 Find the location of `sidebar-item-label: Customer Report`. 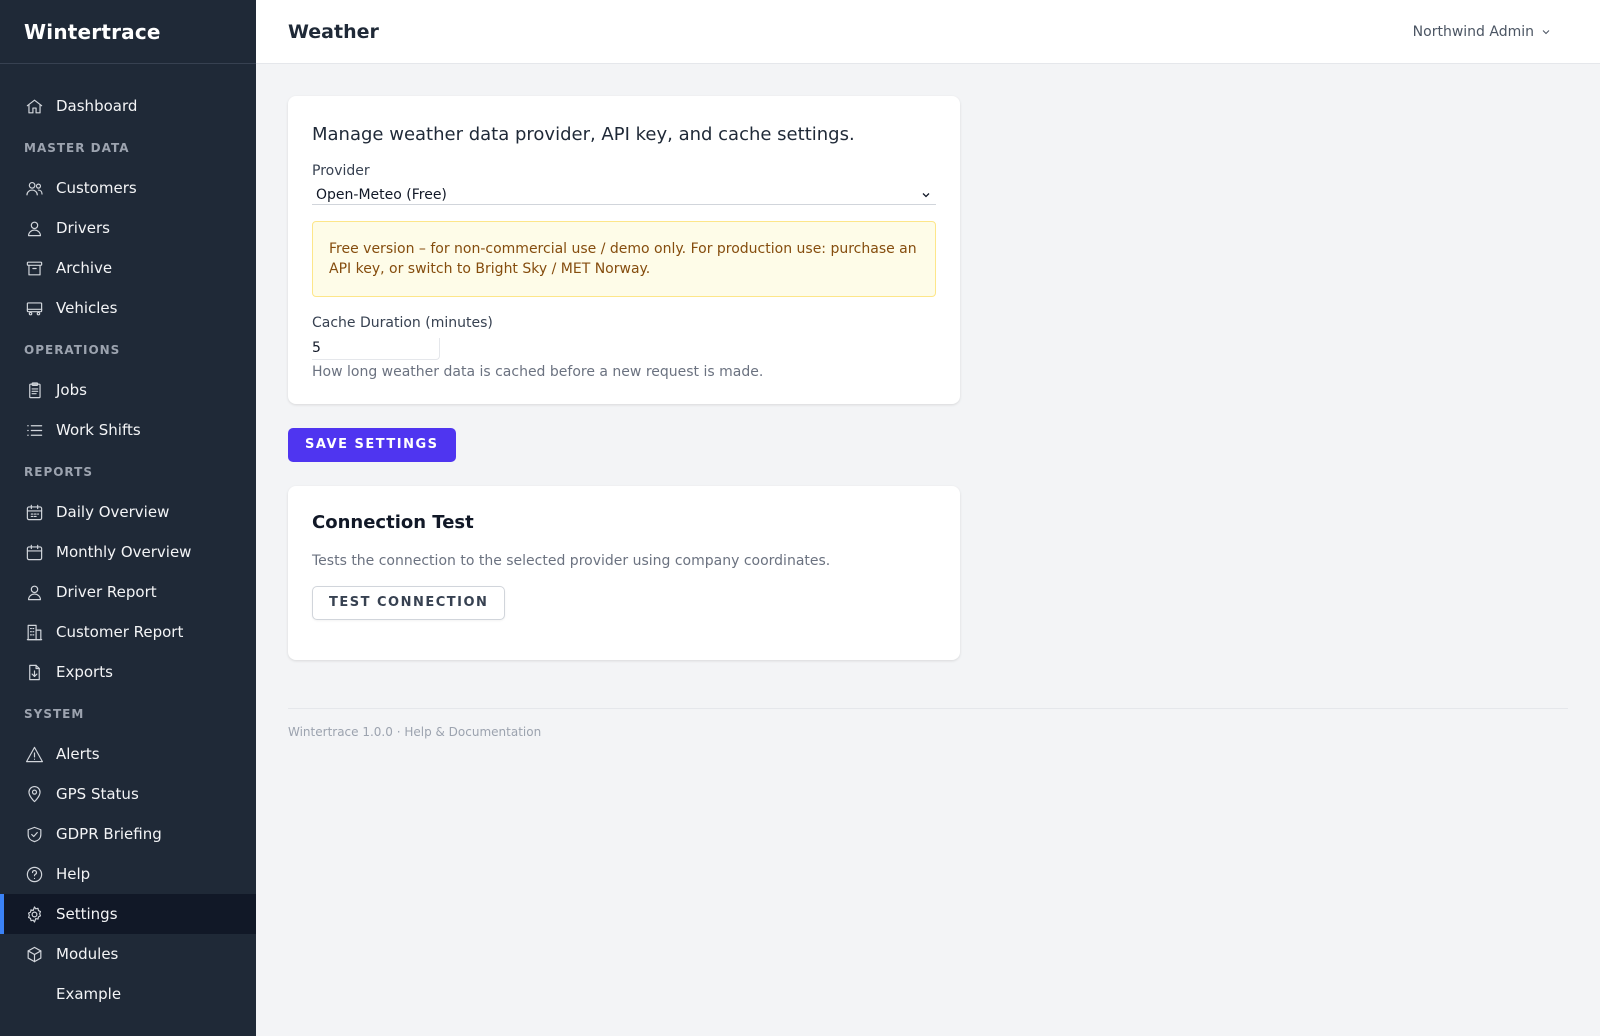

sidebar-item-label: Customer Report is located at coordinates (120, 632).